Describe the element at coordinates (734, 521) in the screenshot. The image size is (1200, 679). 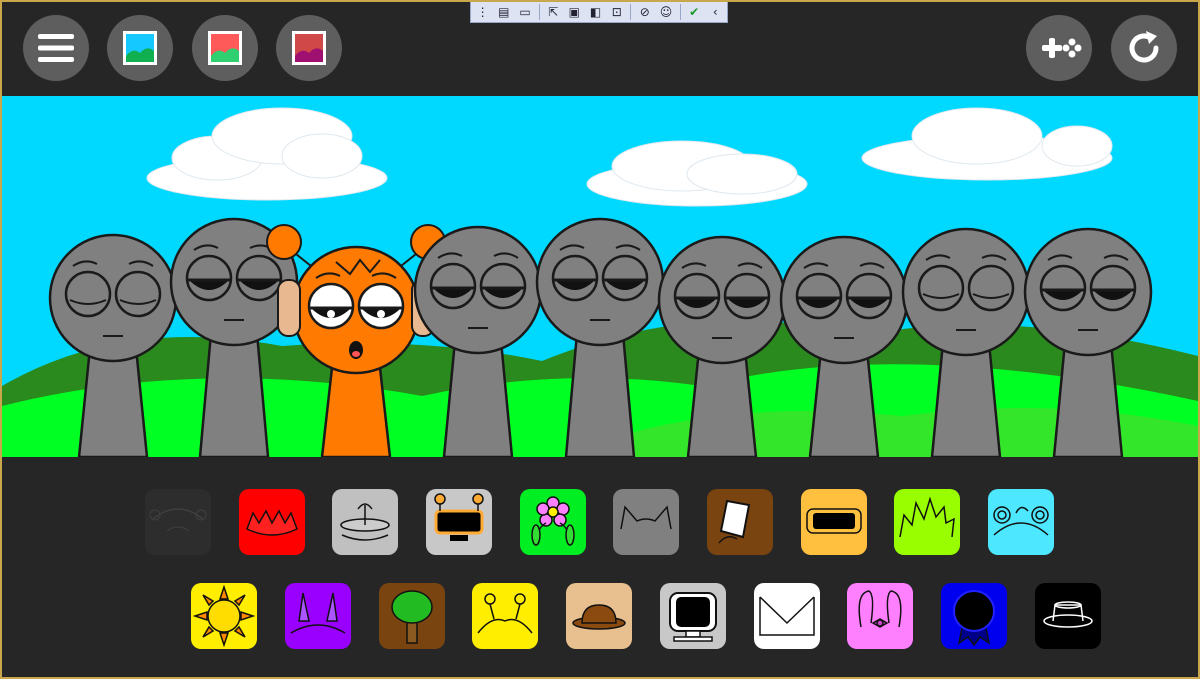
I see `bucket-icon-graphic` at that location.